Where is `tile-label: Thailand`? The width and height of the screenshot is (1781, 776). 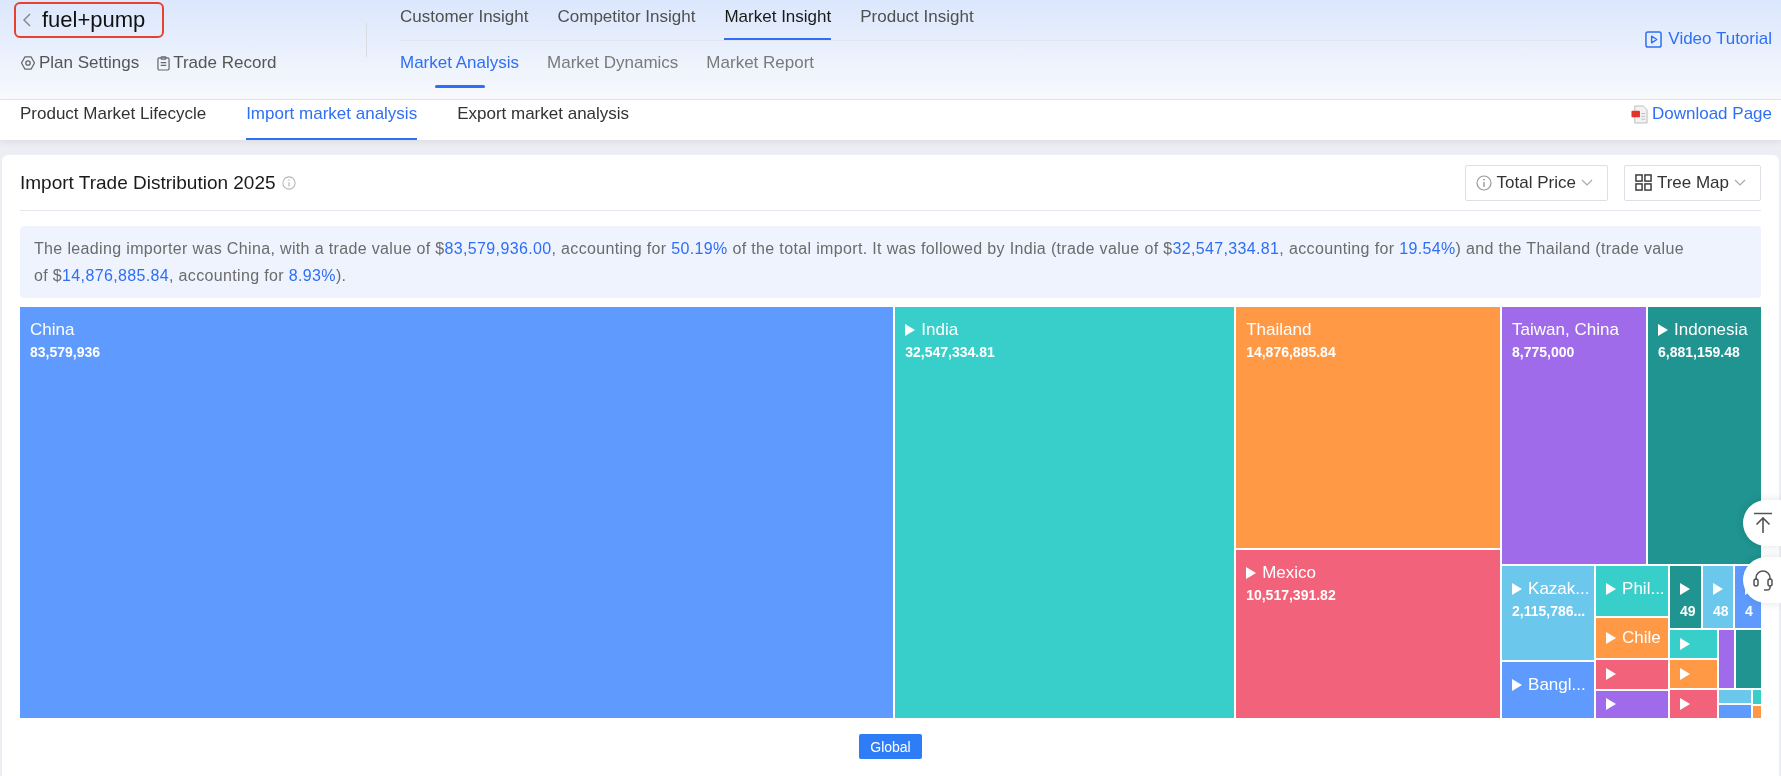 tile-label: Thailand is located at coordinates (1279, 330).